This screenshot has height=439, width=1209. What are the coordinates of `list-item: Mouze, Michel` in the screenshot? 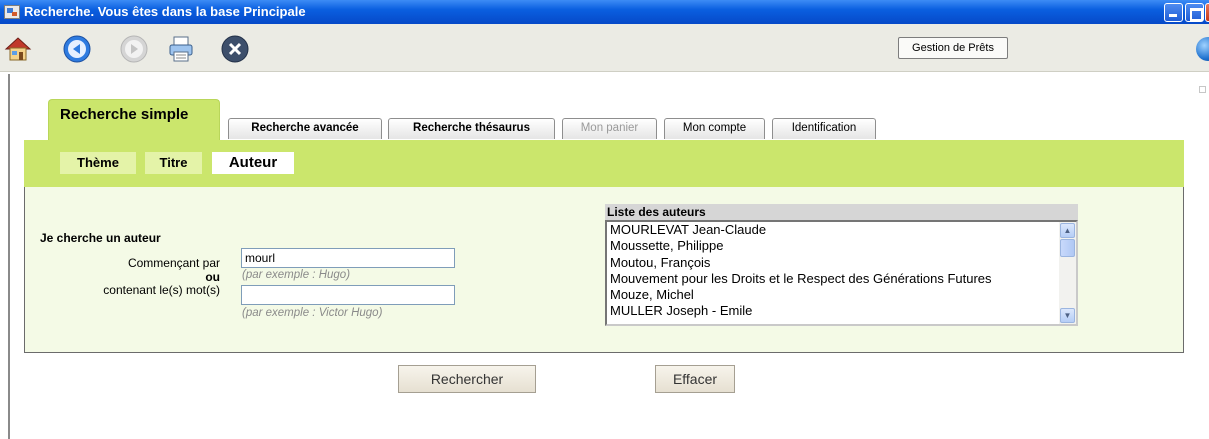 It's located at (829, 295).